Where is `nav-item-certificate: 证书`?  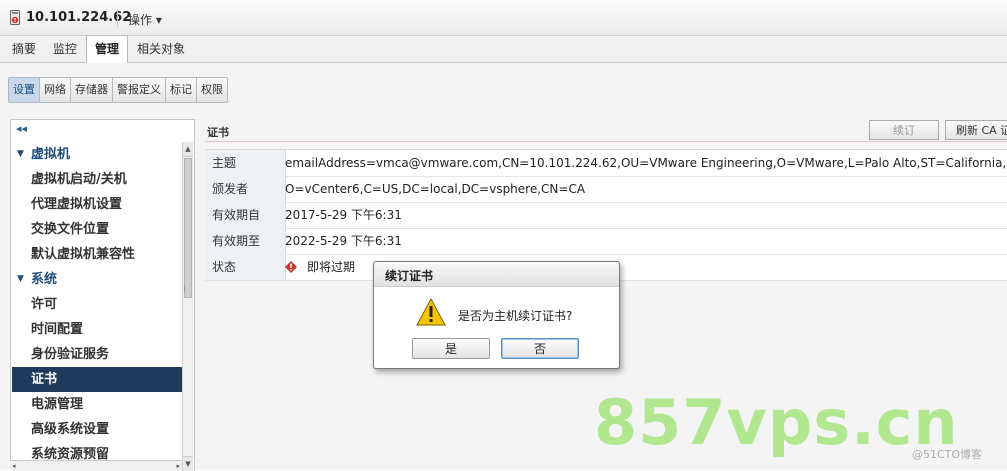 nav-item-certificate: 证书 is located at coordinates (97, 379).